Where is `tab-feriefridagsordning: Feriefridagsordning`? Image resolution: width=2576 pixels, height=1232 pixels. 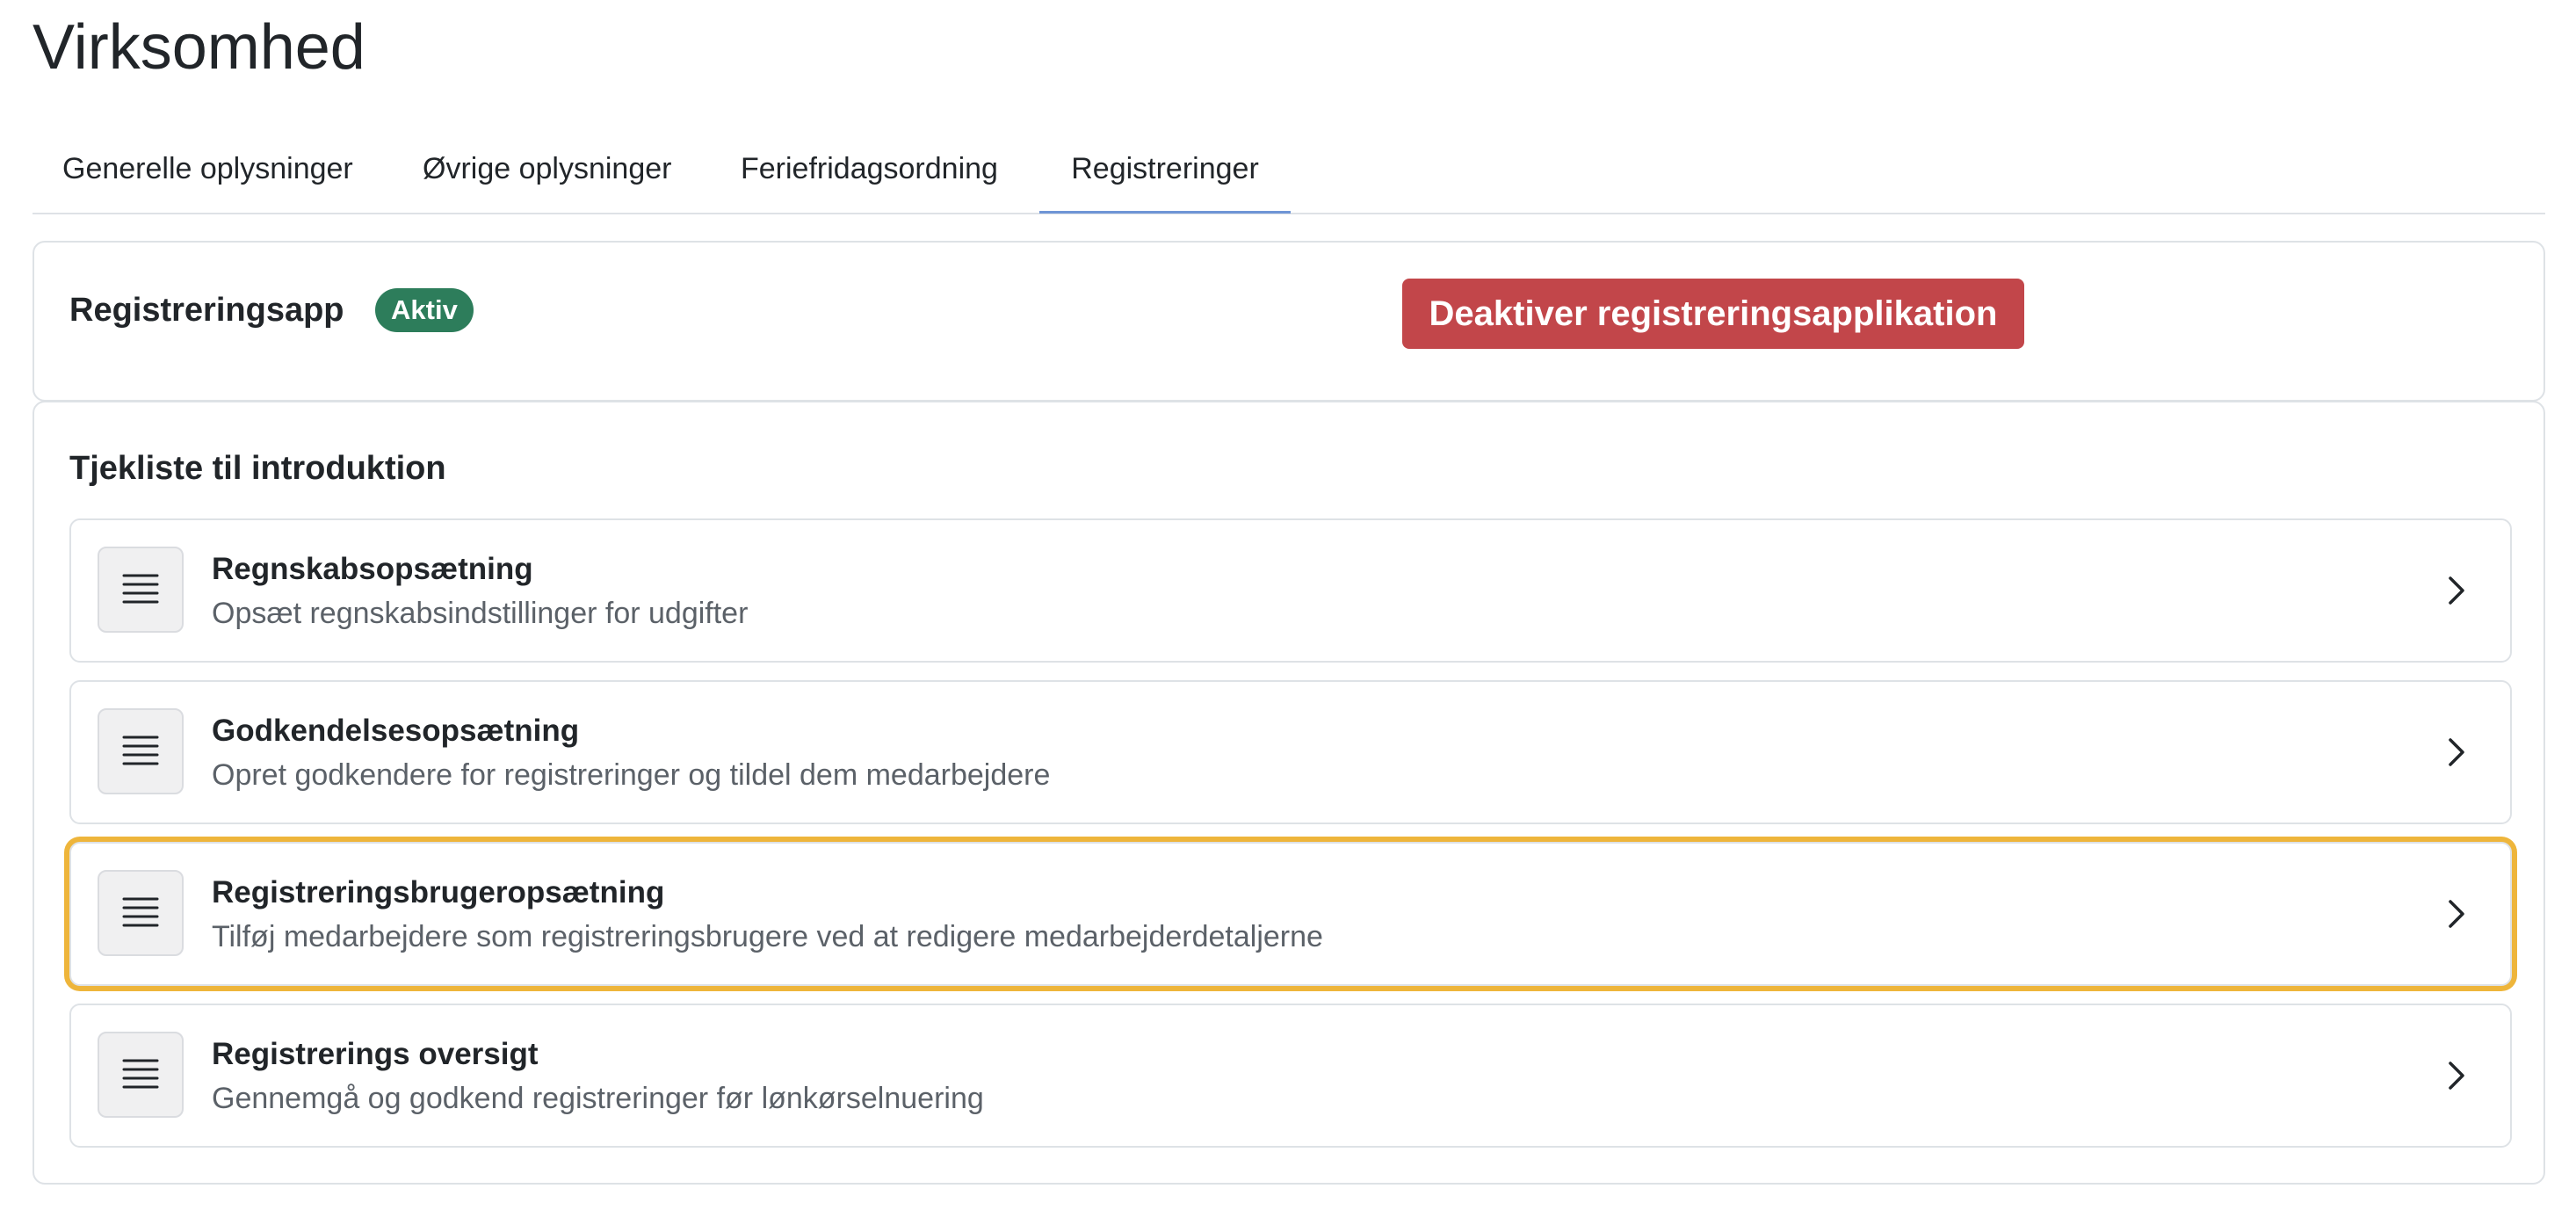
tab-feriefridagsordning: Feriefridagsordning is located at coordinates (880, 172).